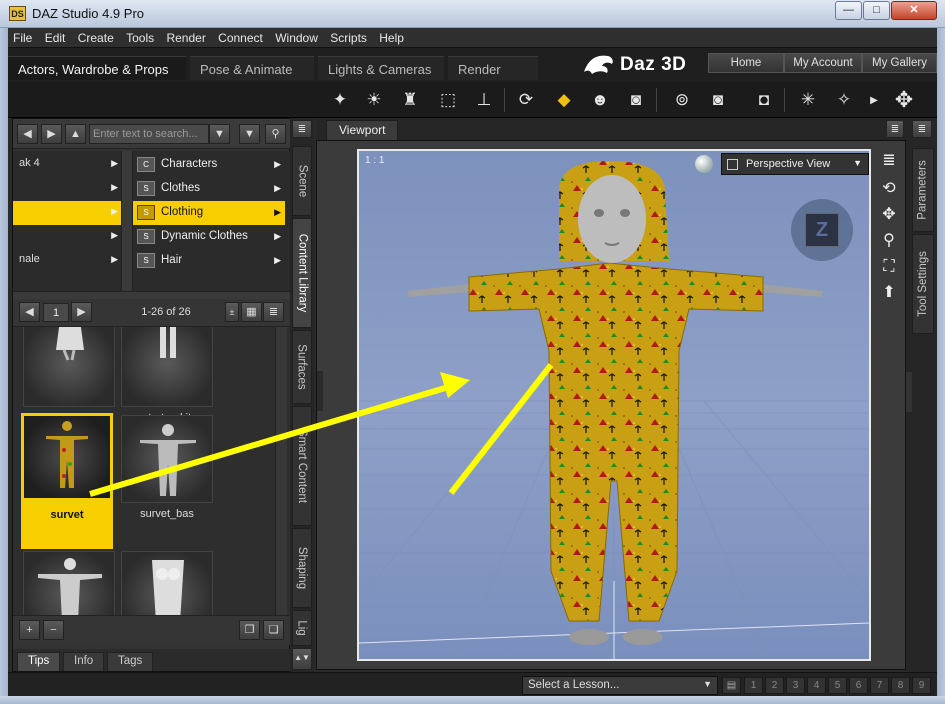 This screenshot has height=704, width=945. Describe the element at coordinates (348, 36) in the screenshot. I see `menu-scripts: Scripts` at that location.